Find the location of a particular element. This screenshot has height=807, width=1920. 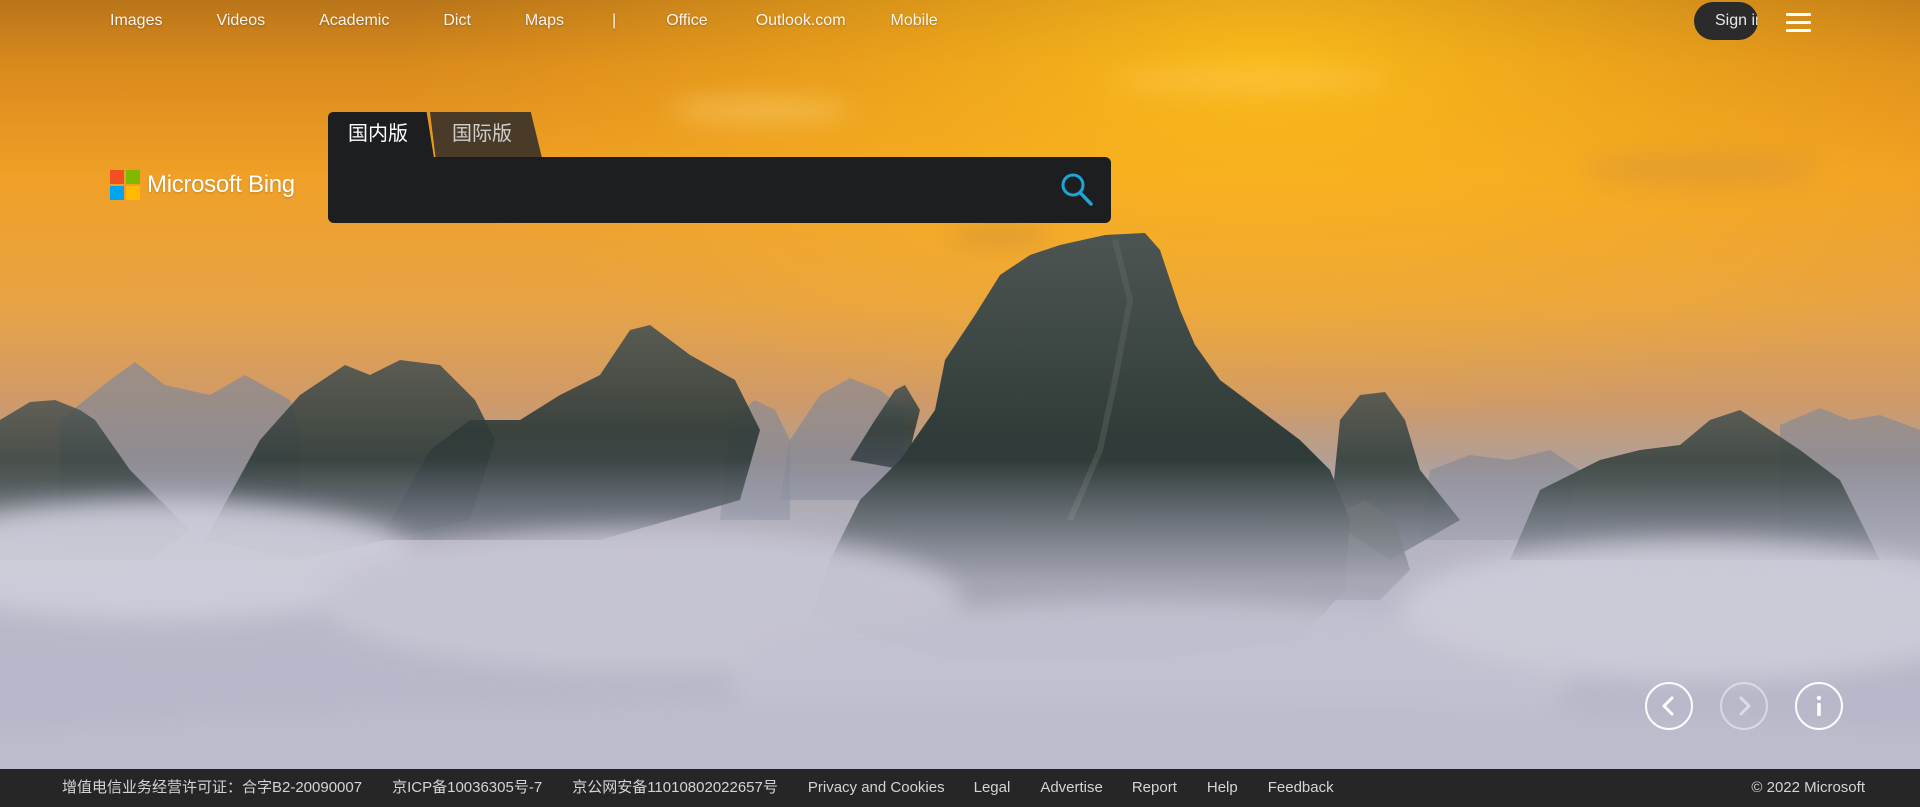

footer-advertise-link: Advertise is located at coordinates (1071, 788).